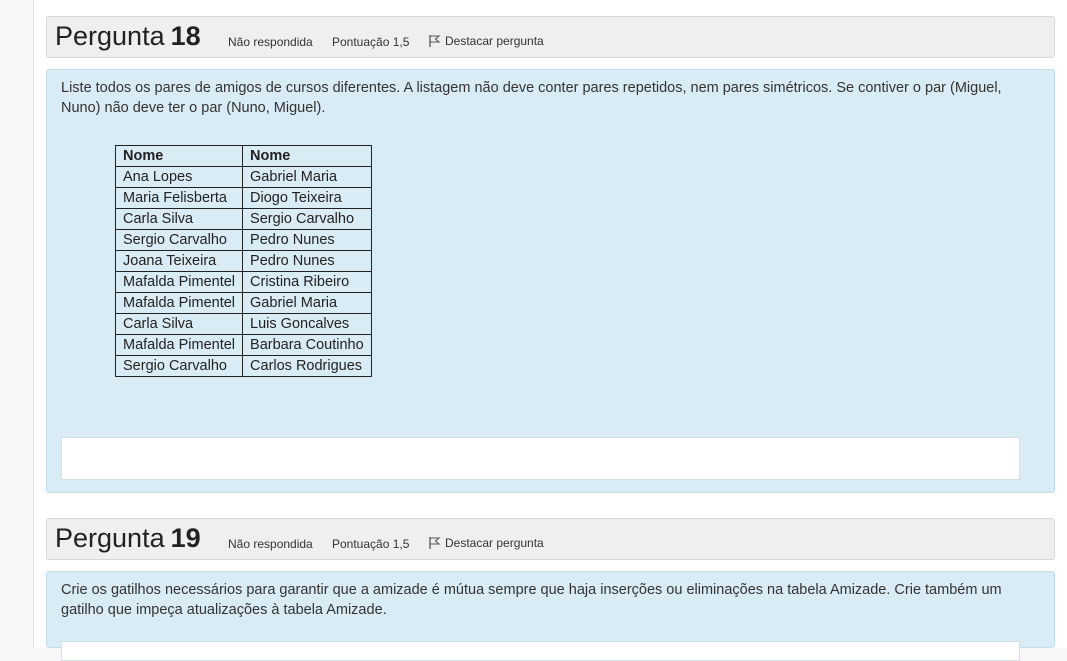 The image size is (1067, 661). I want to click on table-cell: Ana Lopes, so click(179, 177).